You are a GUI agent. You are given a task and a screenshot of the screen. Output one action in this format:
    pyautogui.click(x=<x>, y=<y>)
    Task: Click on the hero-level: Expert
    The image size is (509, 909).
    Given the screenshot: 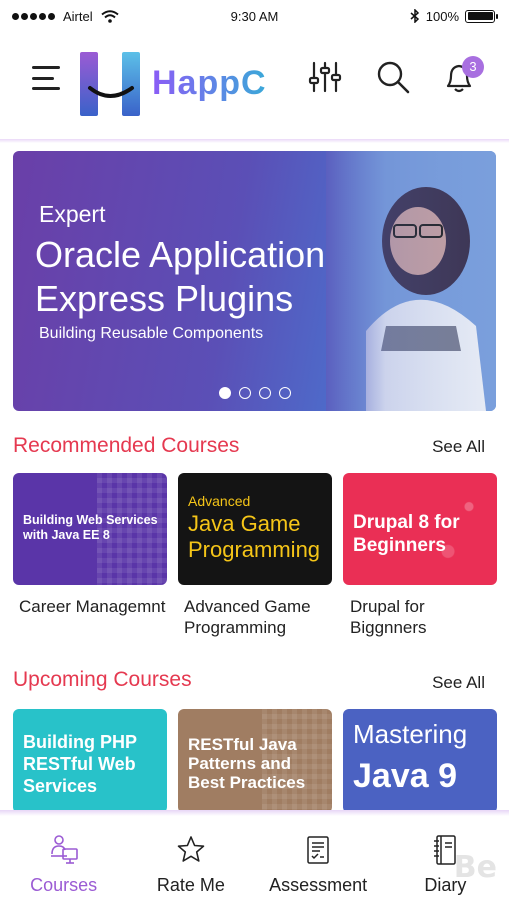 What is the action you would take?
    pyautogui.click(x=72, y=214)
    